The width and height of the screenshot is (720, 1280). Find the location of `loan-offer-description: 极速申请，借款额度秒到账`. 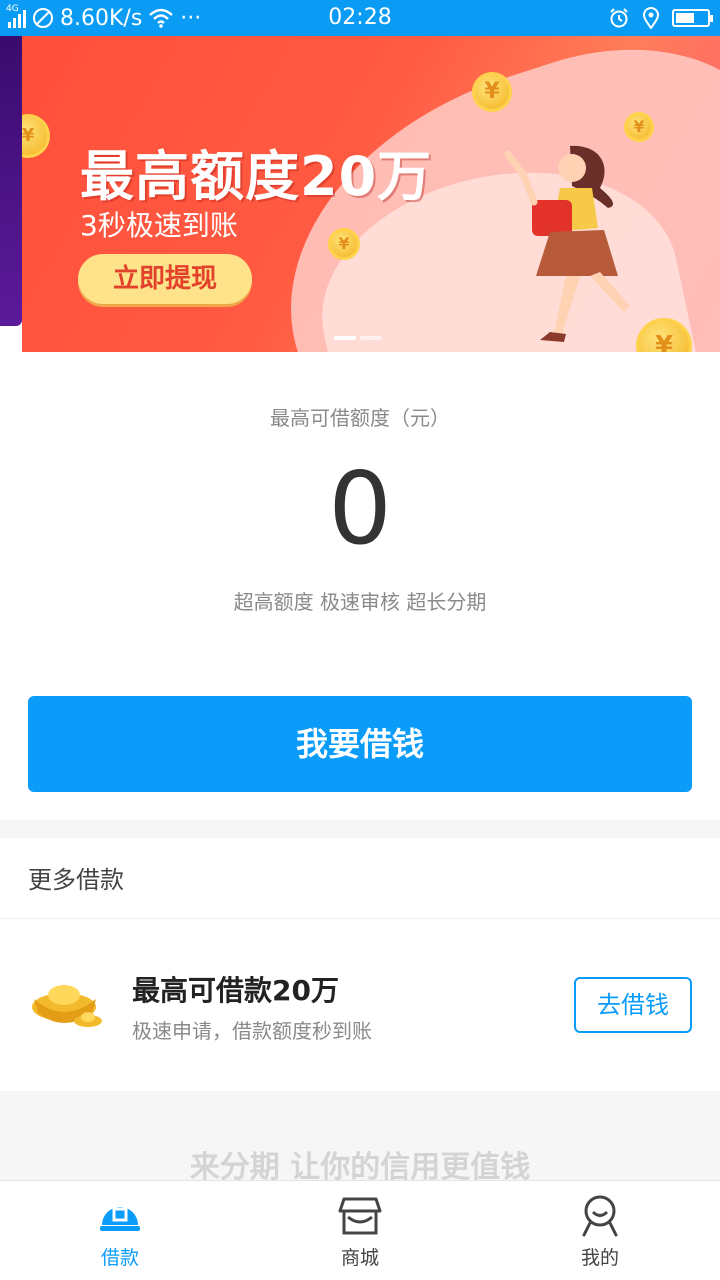

loan-offer-description: 极速申请，借款额度秒到账 is located at coordinates (252, 1031).